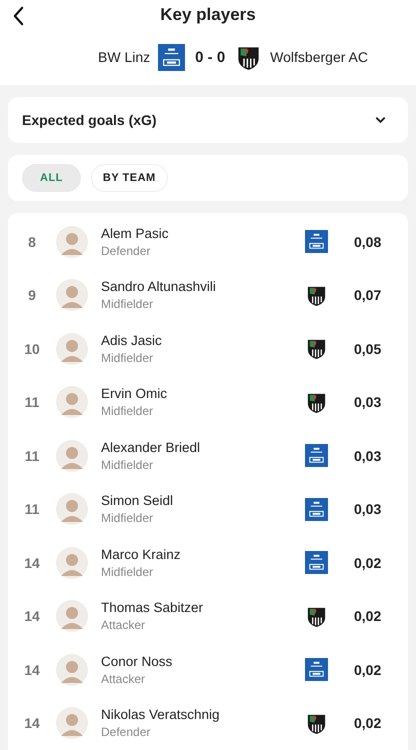 Image resolution: width=416 pixels, height=750 pixels. I want to click on chevron-down-icon, so click(380, 120).